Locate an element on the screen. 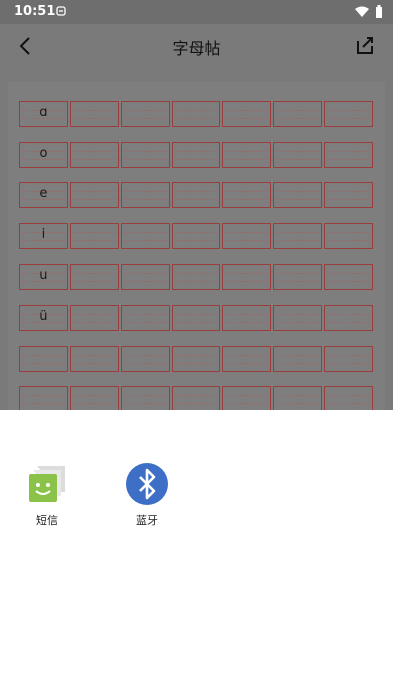 This screenshot has width=393, height=700. cell-letter: i is located at coordinates (43, 234).